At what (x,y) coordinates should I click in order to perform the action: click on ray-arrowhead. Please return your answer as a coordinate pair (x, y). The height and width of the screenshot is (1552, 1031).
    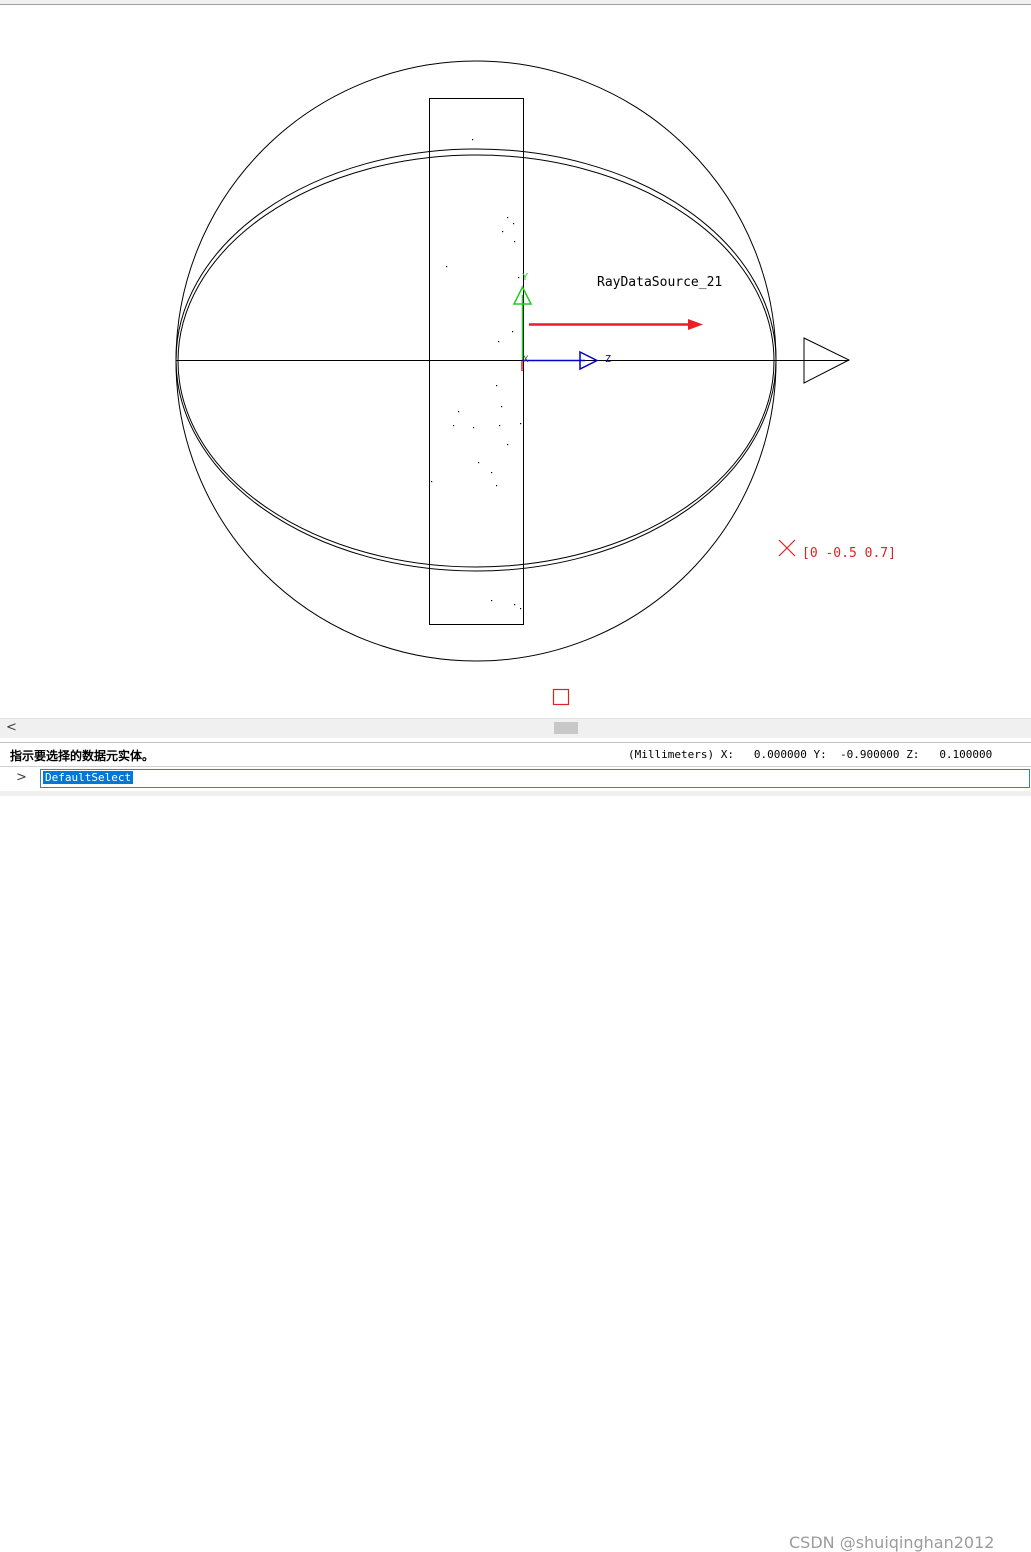
    Looking at the image, I should click on (695, 324).